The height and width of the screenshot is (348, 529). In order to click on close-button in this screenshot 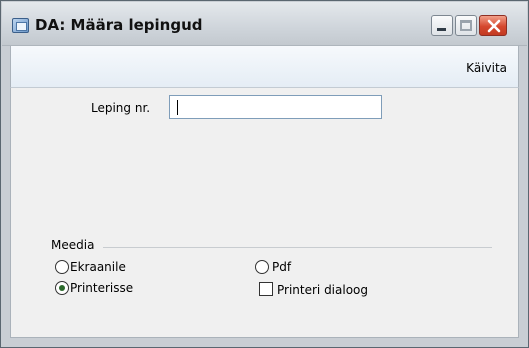, I will do `click(493, 25)`.